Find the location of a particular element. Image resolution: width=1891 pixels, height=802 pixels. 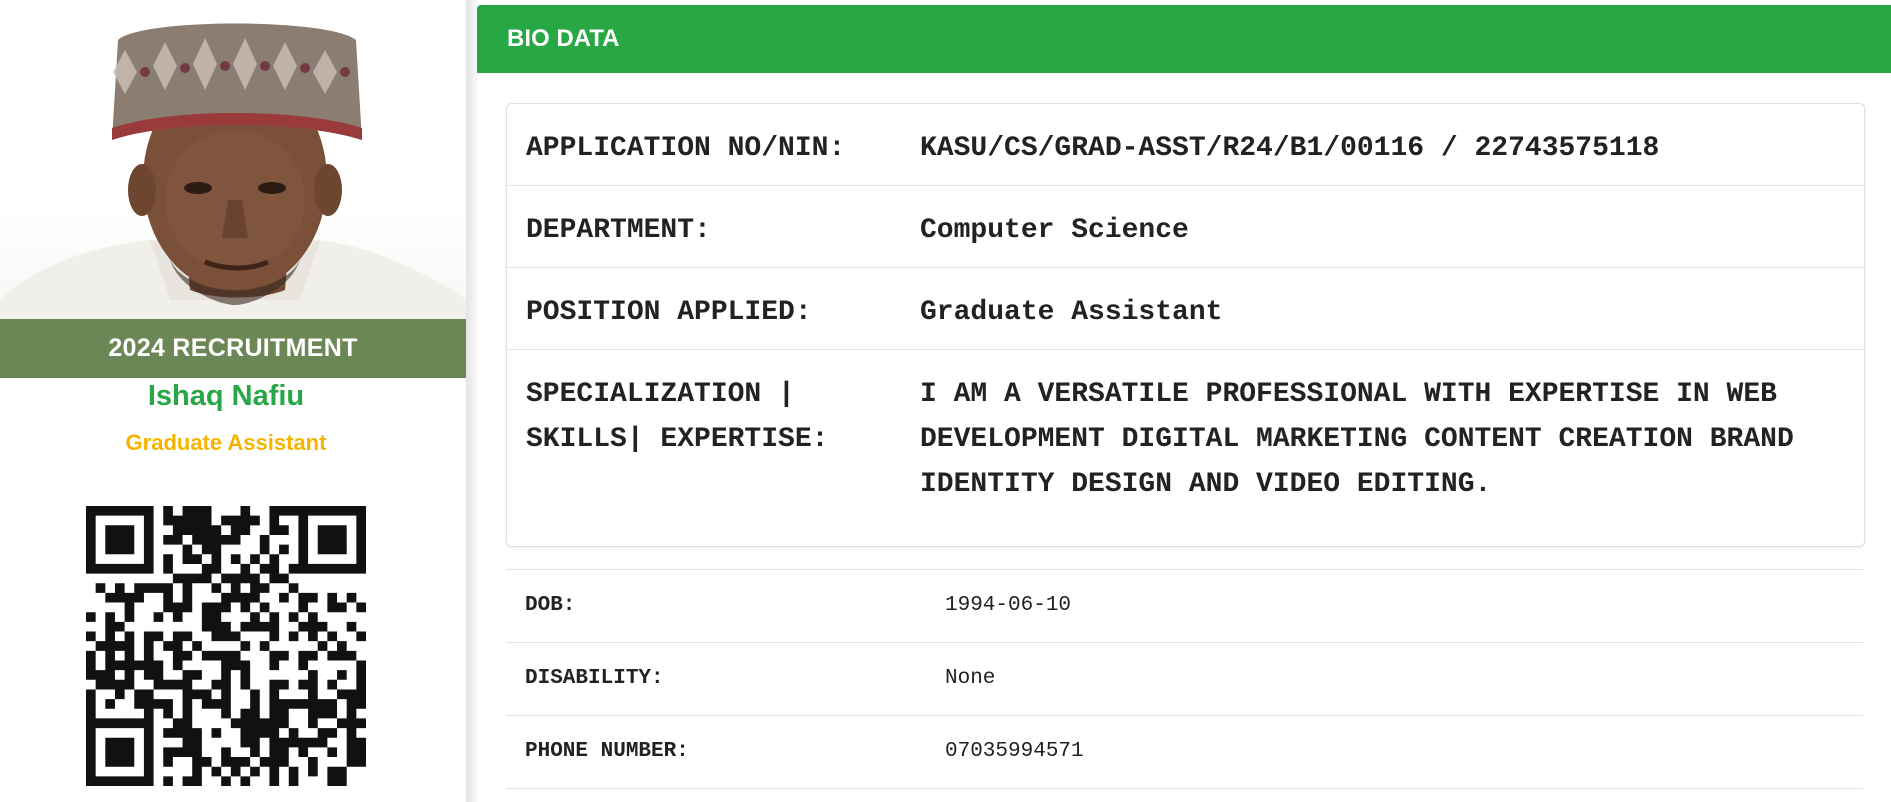

profile-photo: 2024 RECRUITMENT is located at coordinates (233, 189).